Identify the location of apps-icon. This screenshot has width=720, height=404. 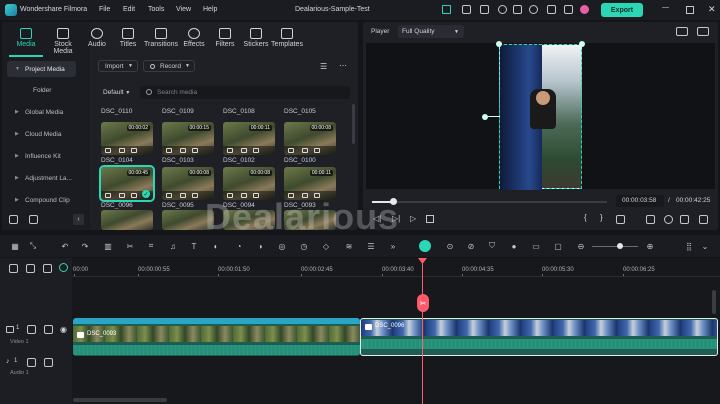
(551, 9).